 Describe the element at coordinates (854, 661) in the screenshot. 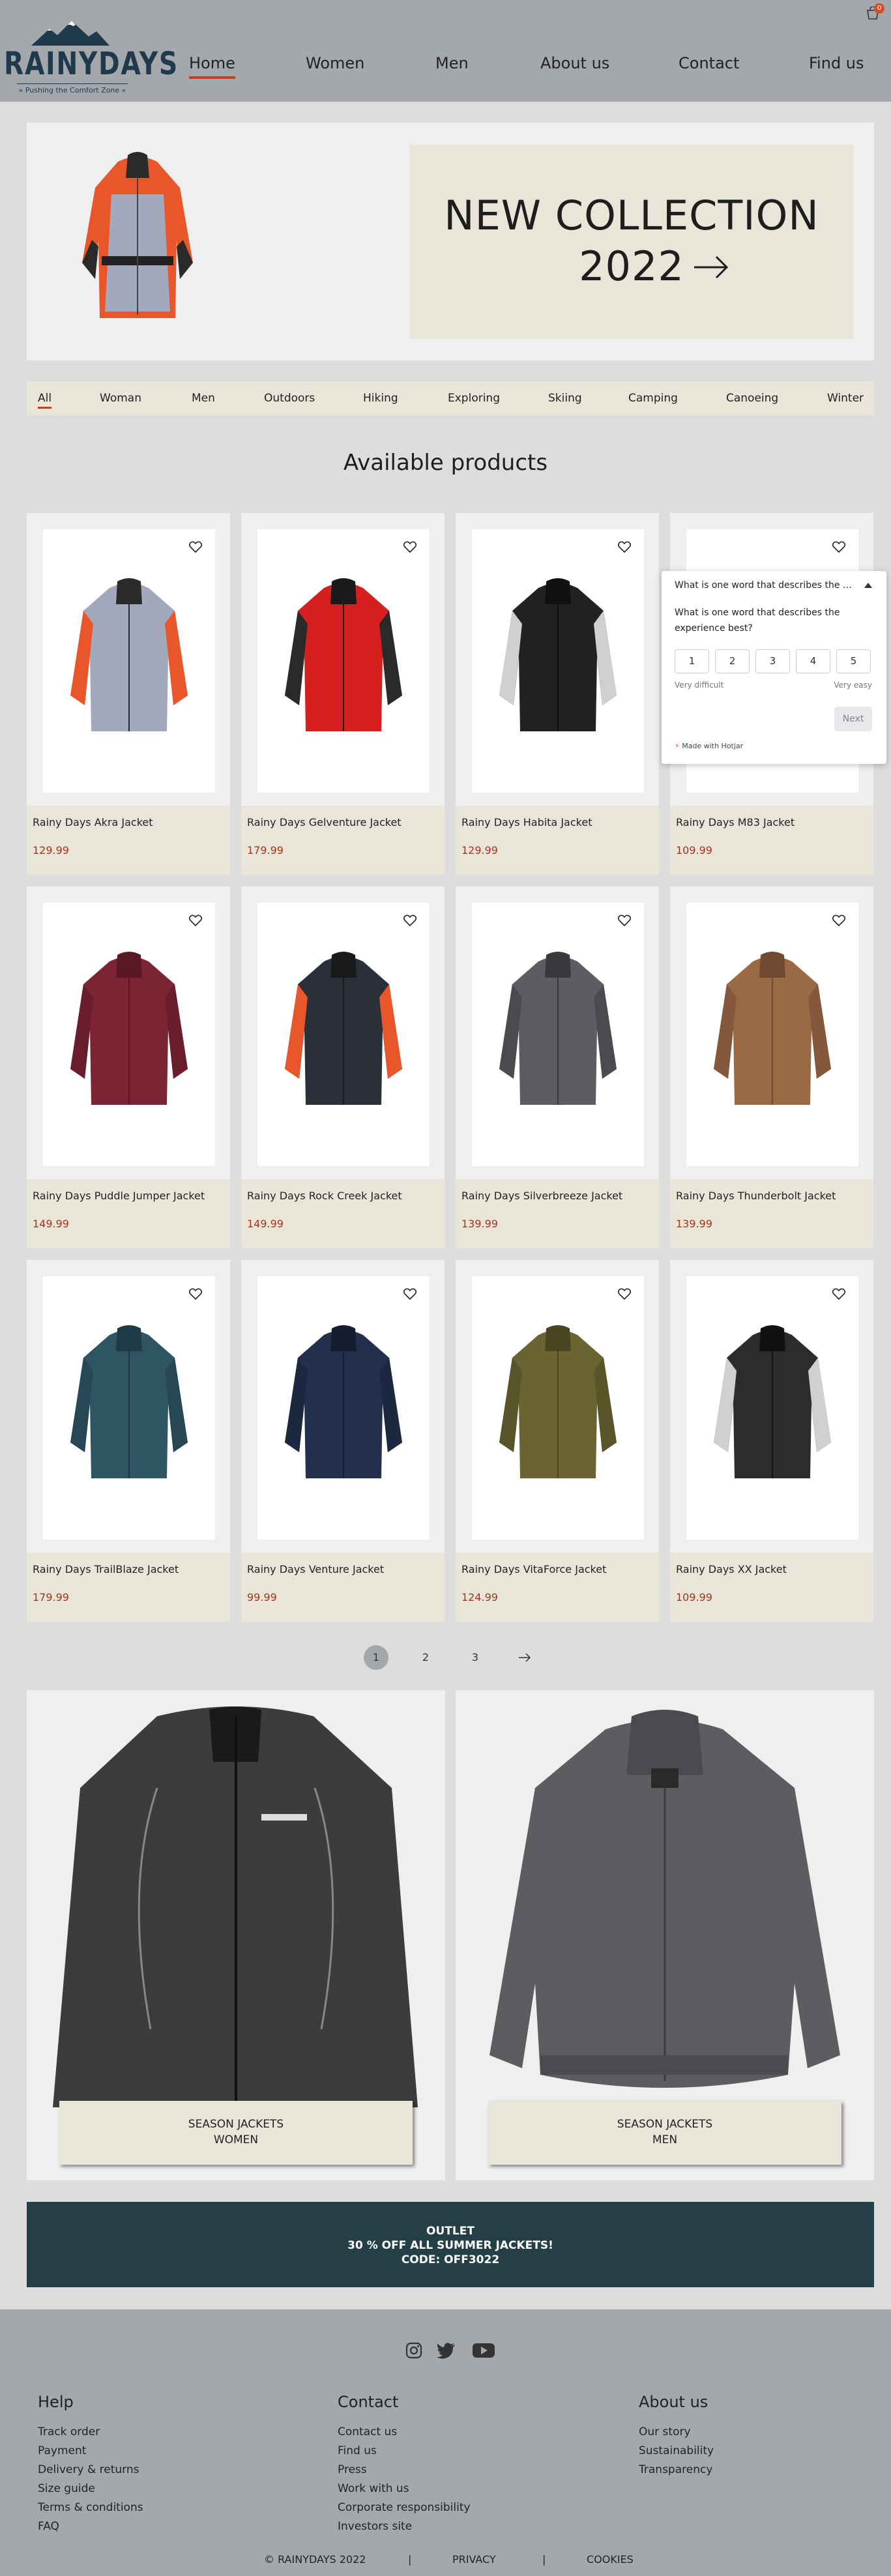

I see `survey-rating-5: 5` at that location.